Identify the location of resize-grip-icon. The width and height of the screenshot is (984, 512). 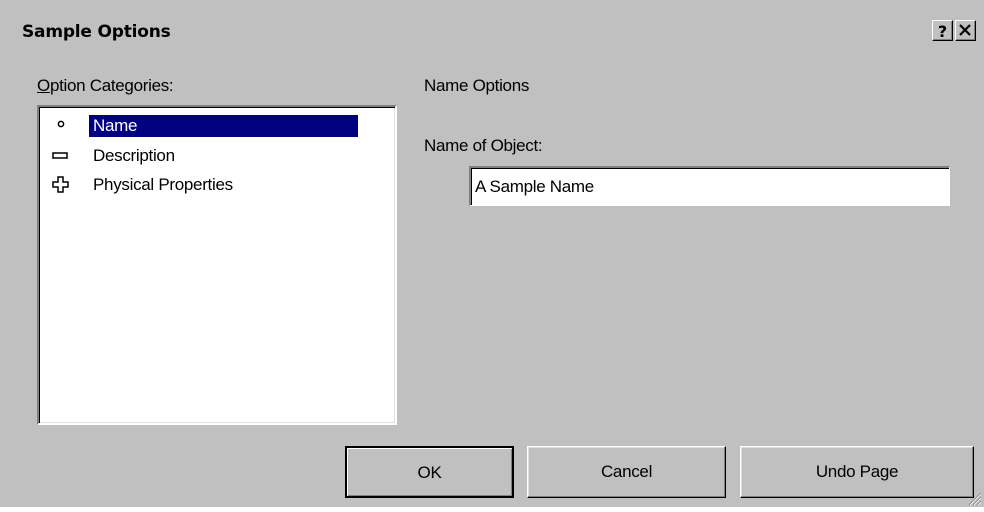
(974, 498).